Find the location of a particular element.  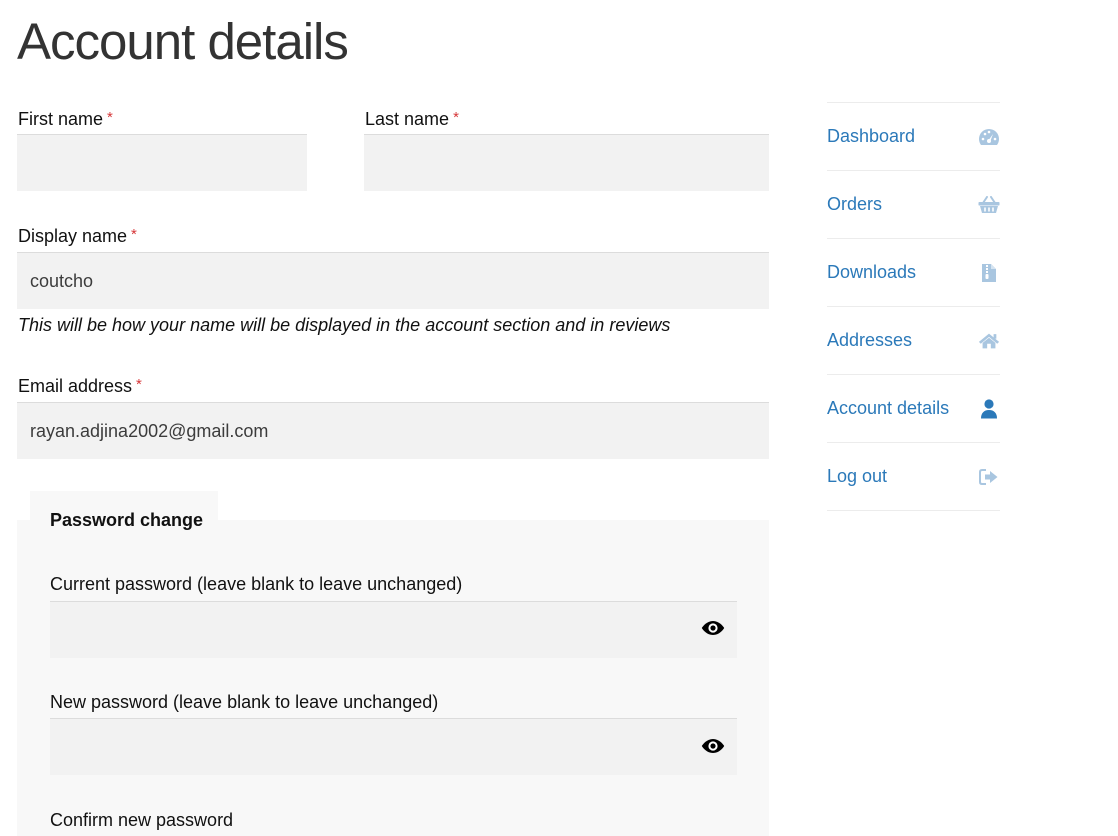

nav-item-label: Addresses is located at coordinates (869, 340).